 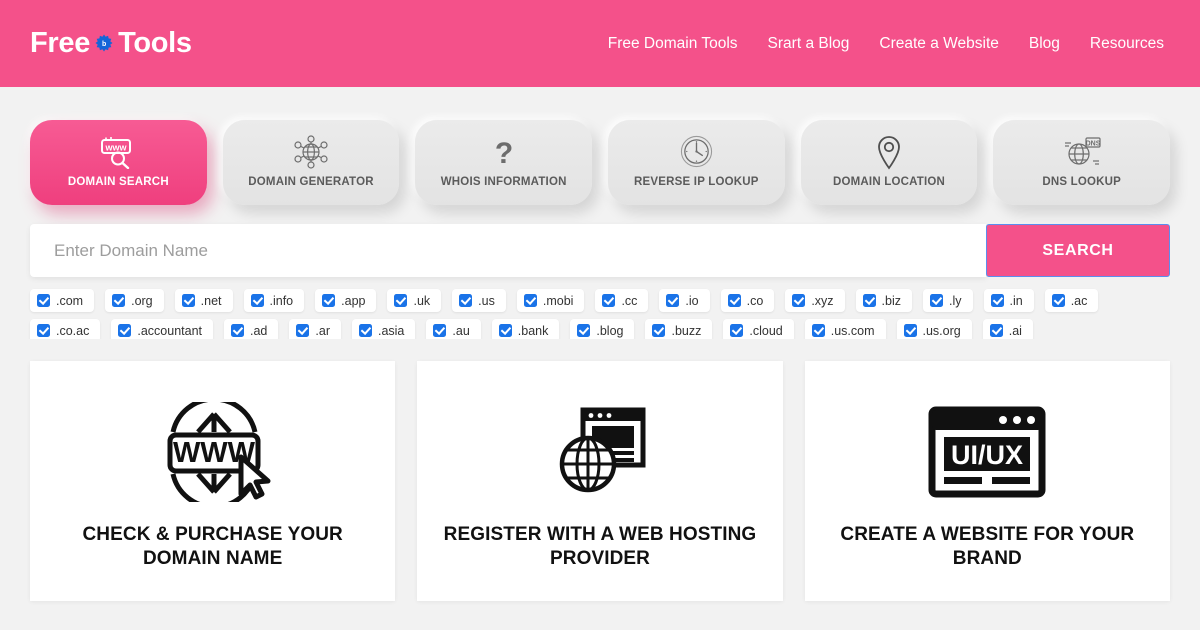 I want to click on tld-label: .us, so click(x=486, y=300).